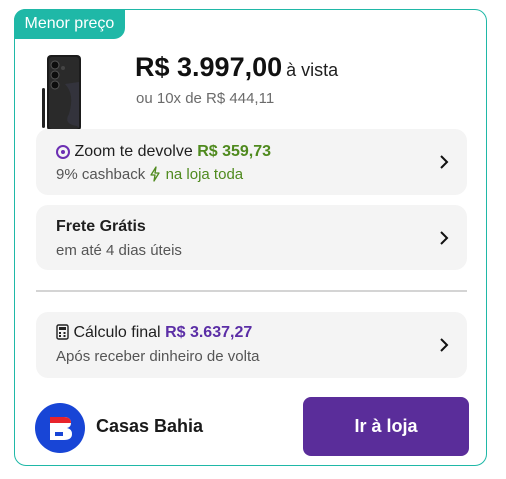 This screenshot has width=506, height=479. What do you see at coordinates (205, 98) in the screenshot?
I see `installments-text: ou 10x de R$ 444,11` at bounding box center [205, 98].